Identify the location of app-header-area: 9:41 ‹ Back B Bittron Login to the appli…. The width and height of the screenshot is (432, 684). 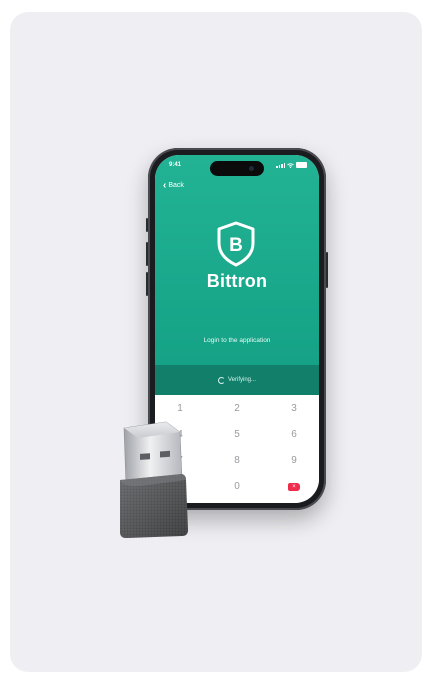
(237, 260).